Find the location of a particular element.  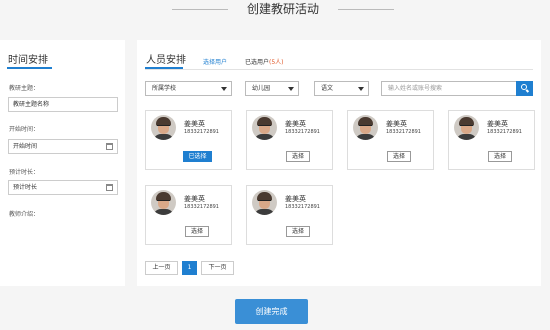

tabs-divider is located at coordinates (339, 69).